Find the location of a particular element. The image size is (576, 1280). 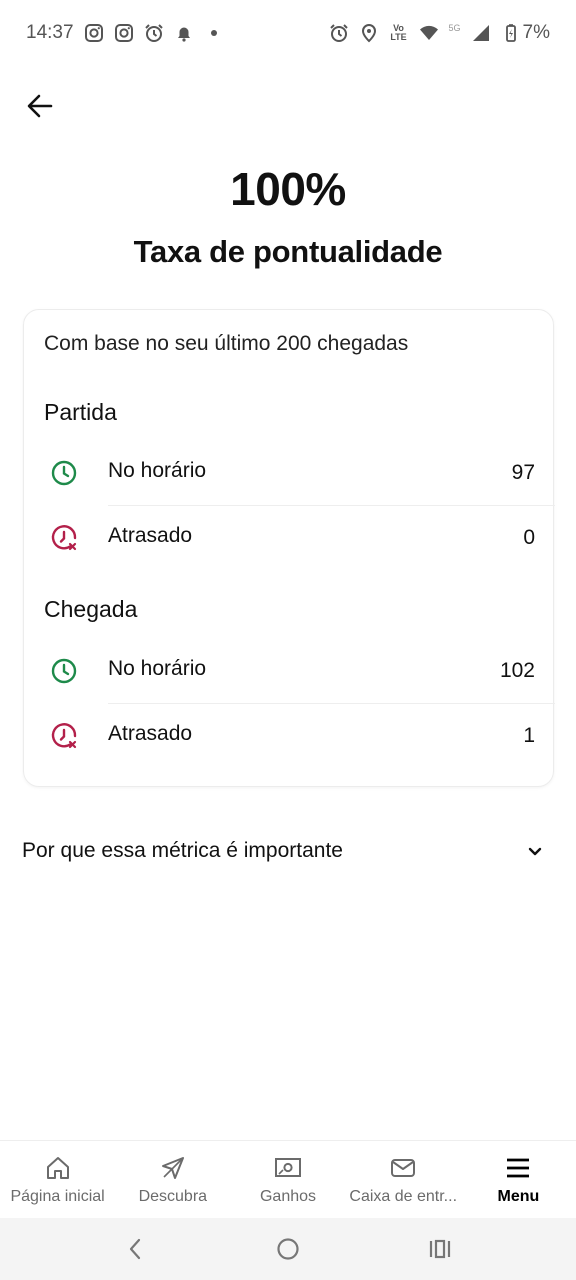

nav-item-home: Página inicial is located at coordinates (57, 1179).